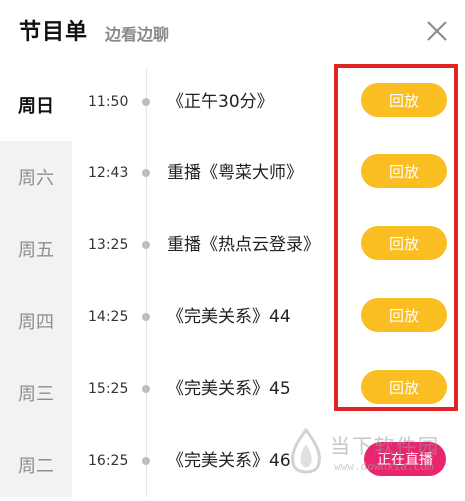 The width and height of the screenshot is (465, 501). I want to click on page-title: 节目单, so click(54, 32).